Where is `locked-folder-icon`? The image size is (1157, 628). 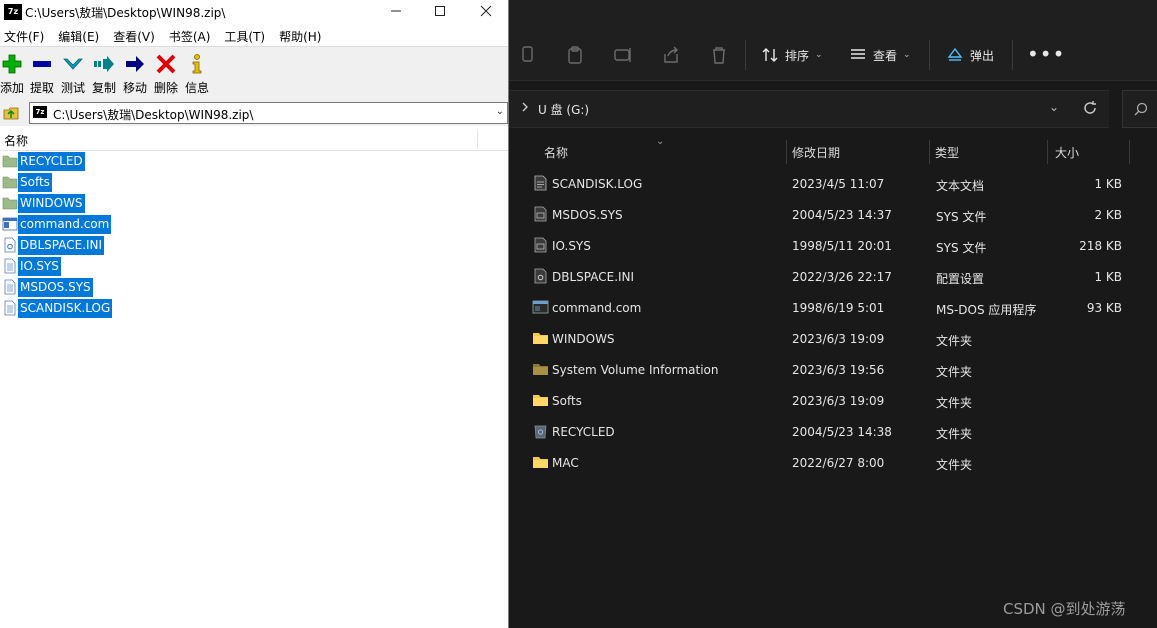
locked-folder-icon is located at coordinates (540, 369).